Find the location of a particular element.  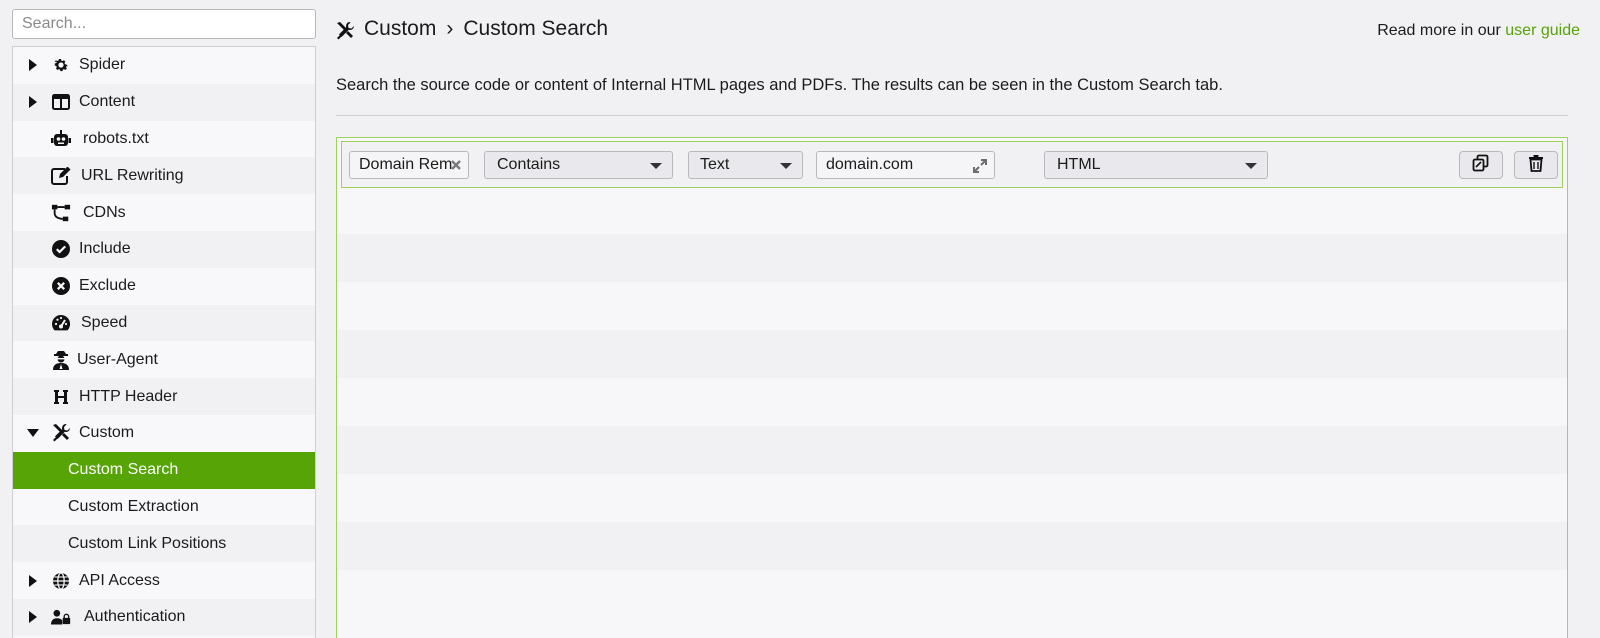

sidebar-item-url-rewriting: URL Rewriting is located at coordinates (164, 176).